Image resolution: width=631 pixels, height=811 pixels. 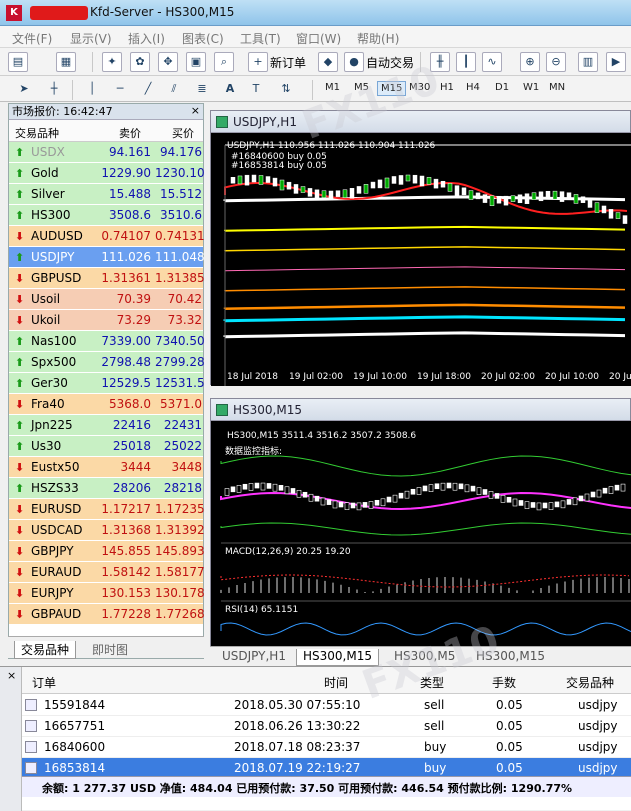 What do you see at coordinates (52, 593) in the screenshot?
I see `symbol-name: EURJPY` at bounding box center [52, 593].